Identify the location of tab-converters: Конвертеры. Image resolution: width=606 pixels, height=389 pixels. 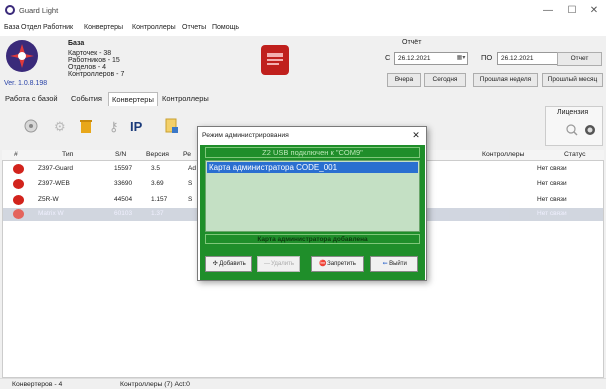
(133, 99).